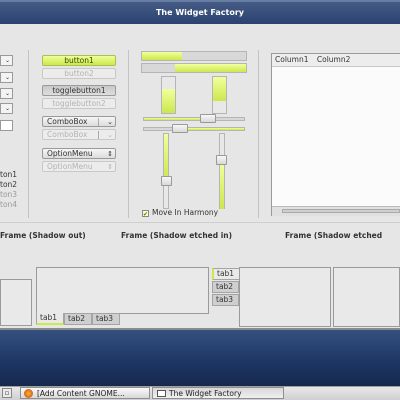  I want to click on spin-widget-1: ⌄, so click(6, 60).